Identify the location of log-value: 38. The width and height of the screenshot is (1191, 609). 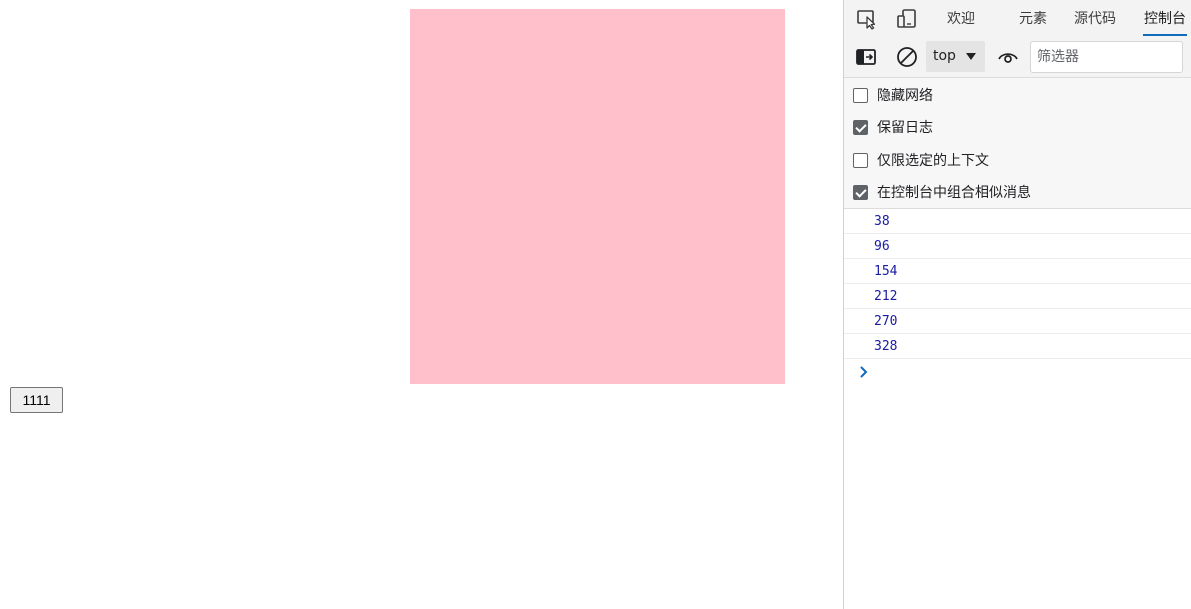
(882, 221).